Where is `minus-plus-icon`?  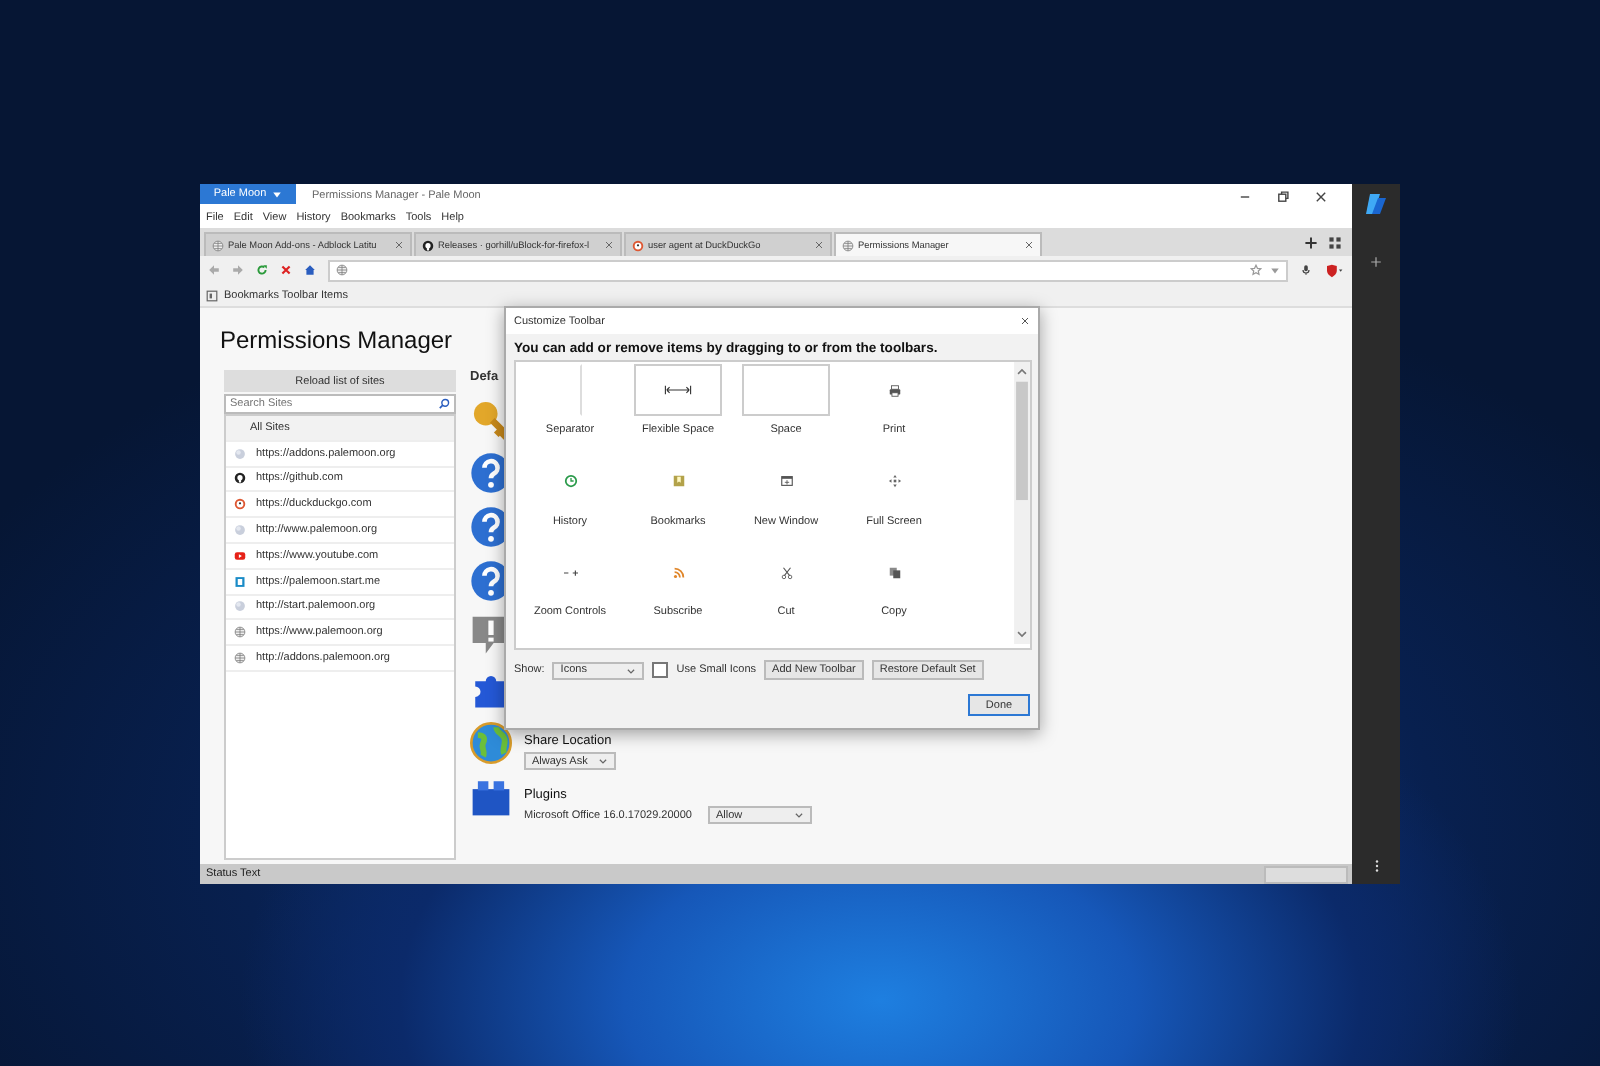 minus-plus-icon is located at coordinates (570, 572).